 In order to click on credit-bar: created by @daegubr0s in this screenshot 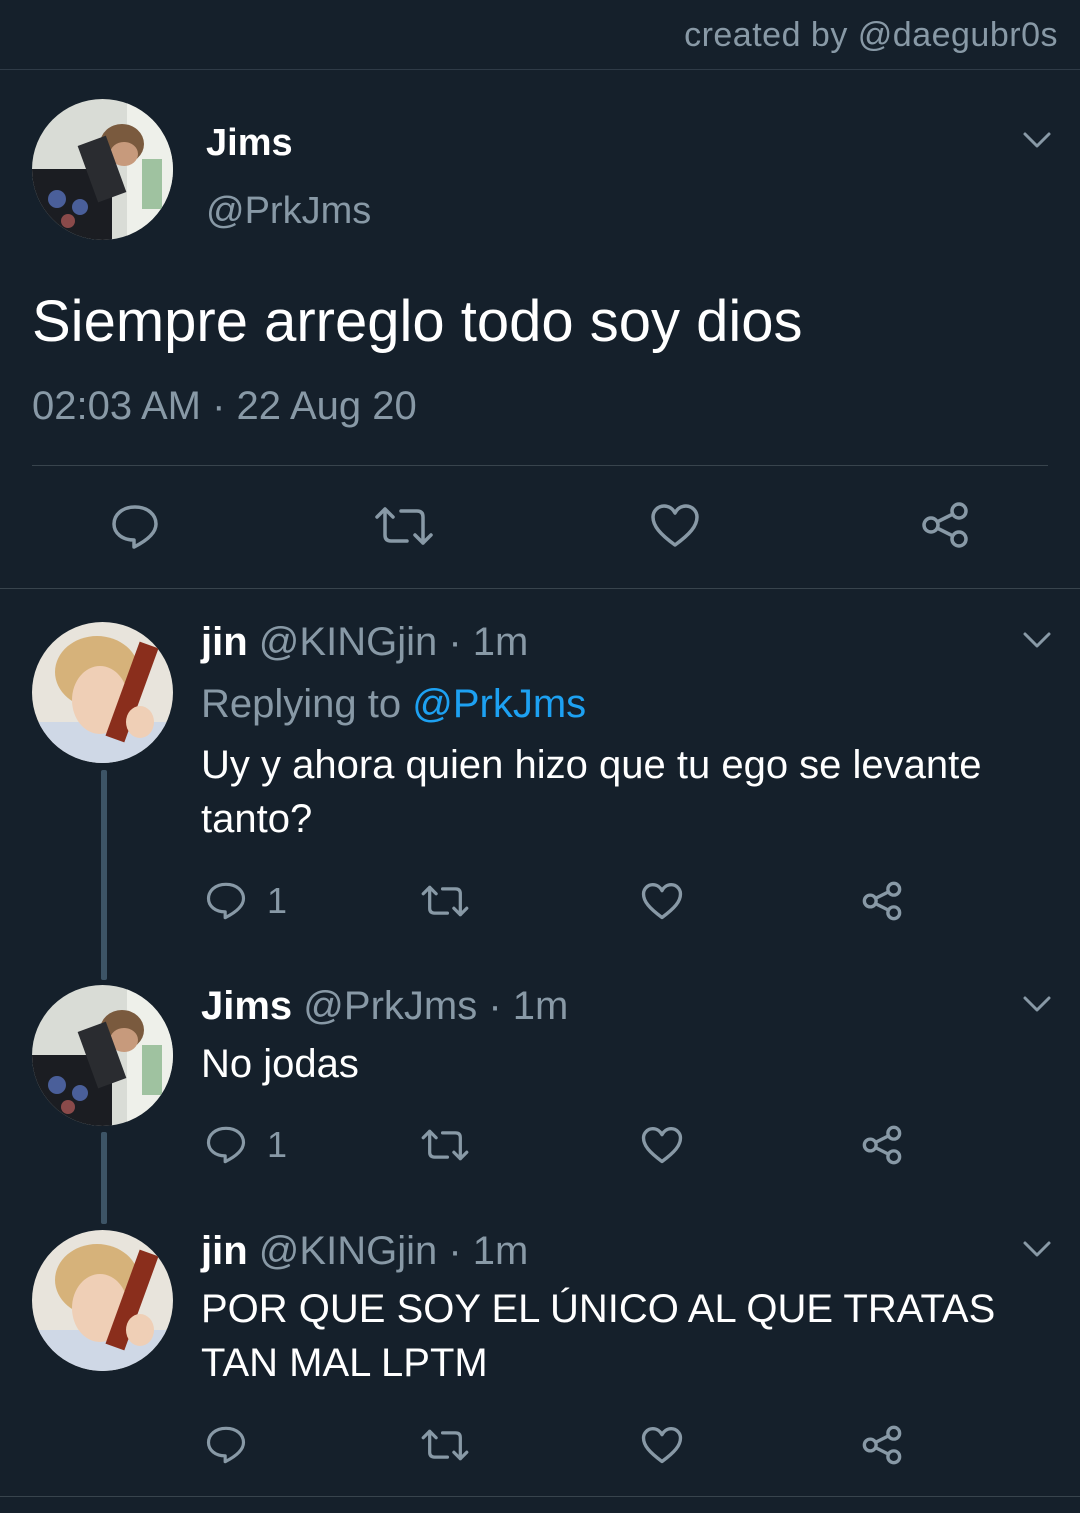, I will do `click(540, 35)`.